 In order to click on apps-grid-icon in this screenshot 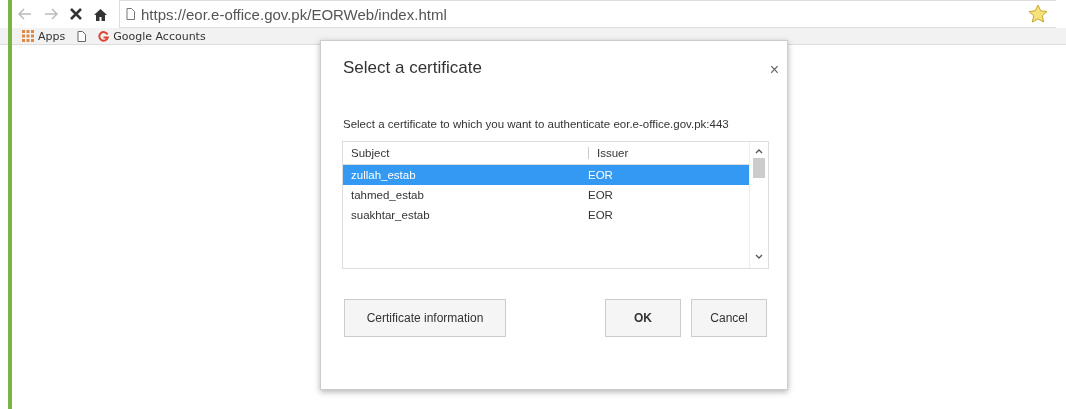, I will do `click(28, 36)`.